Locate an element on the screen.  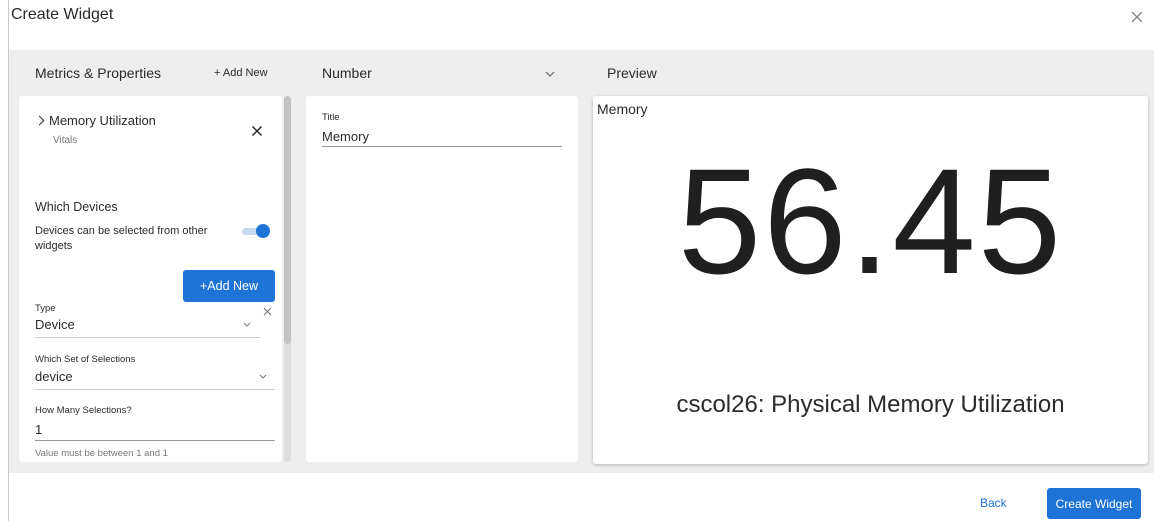
type-label: Type is located at coordinates (45, 308).